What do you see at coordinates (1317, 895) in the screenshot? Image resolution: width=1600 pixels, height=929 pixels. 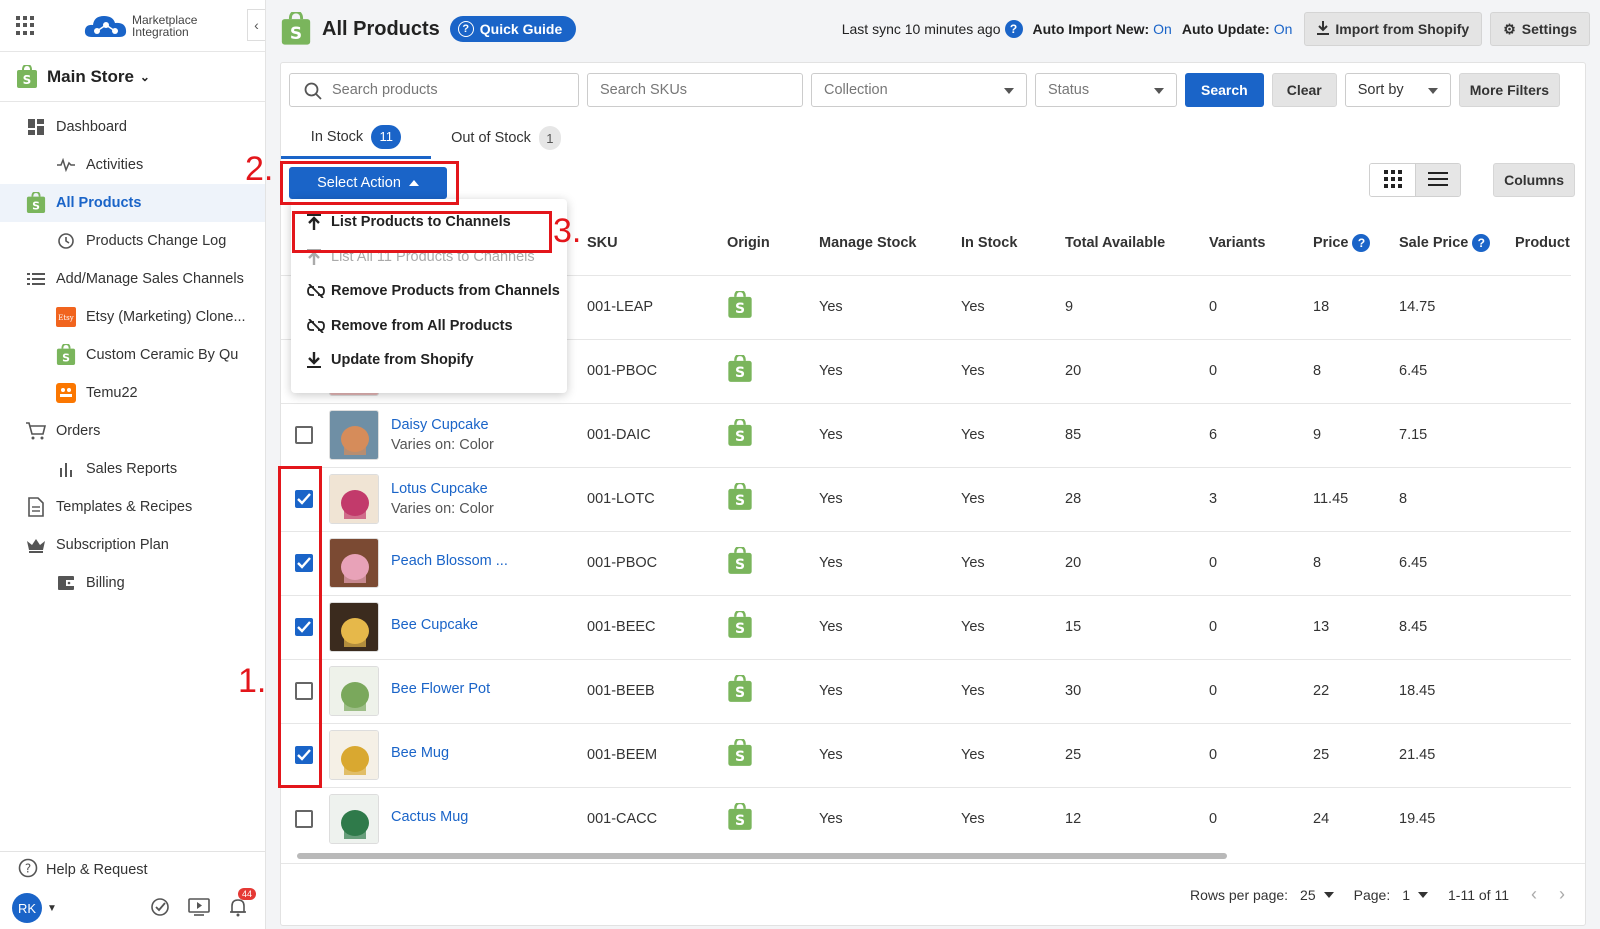 I see `rows-per-page-select: 25` at bounding box center [1317, 895].